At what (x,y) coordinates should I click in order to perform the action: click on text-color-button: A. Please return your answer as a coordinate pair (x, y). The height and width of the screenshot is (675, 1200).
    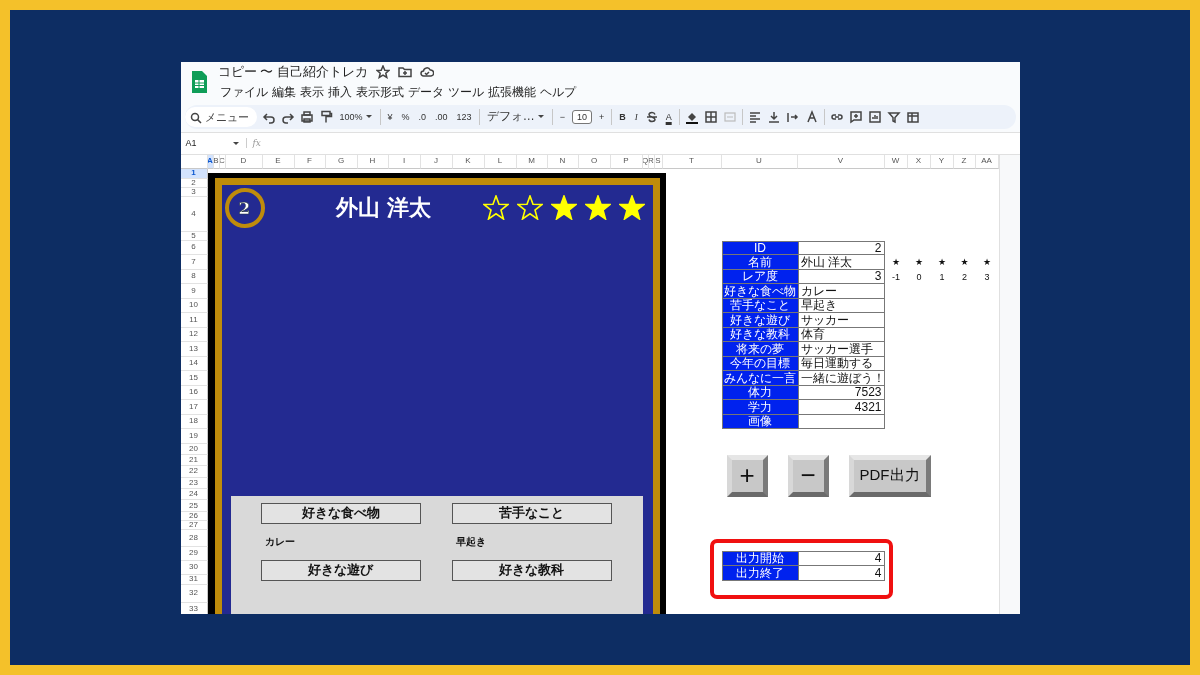
    Looking at the image, I should click on (668, 116).